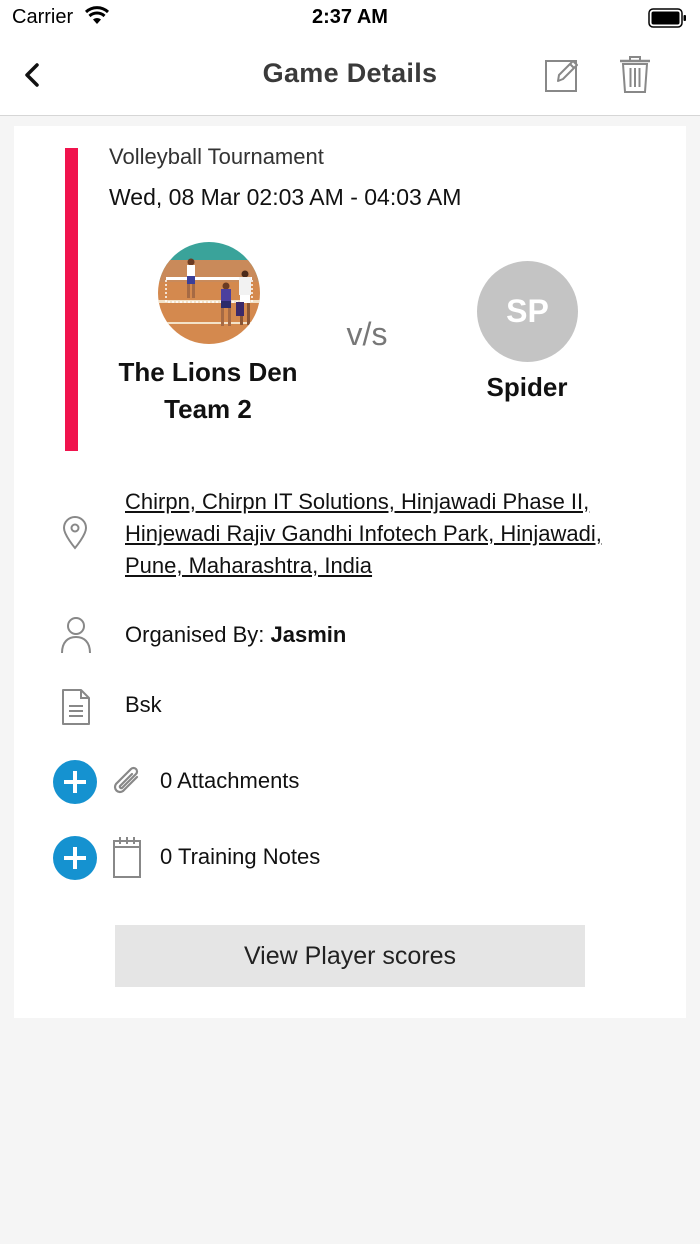 The width and height of the screenshot is (700, 1244). Describe the element at coordinates (350, 956) in the screenshot. I see `view-player-scores-button: View Player scores` at that location.